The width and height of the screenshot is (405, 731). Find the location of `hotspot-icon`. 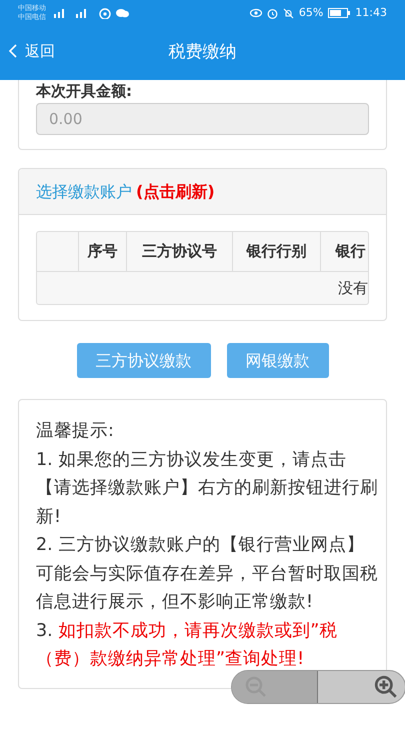

hotspot-icon is located at coordinates (105, 13).